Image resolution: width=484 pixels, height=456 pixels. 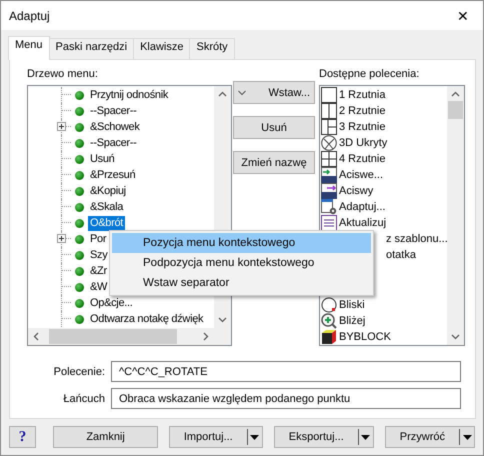 What do you see at coordinates (329, 175) in the screenshot?
I see `acis-import-icon` at bounding box center [329, 175].